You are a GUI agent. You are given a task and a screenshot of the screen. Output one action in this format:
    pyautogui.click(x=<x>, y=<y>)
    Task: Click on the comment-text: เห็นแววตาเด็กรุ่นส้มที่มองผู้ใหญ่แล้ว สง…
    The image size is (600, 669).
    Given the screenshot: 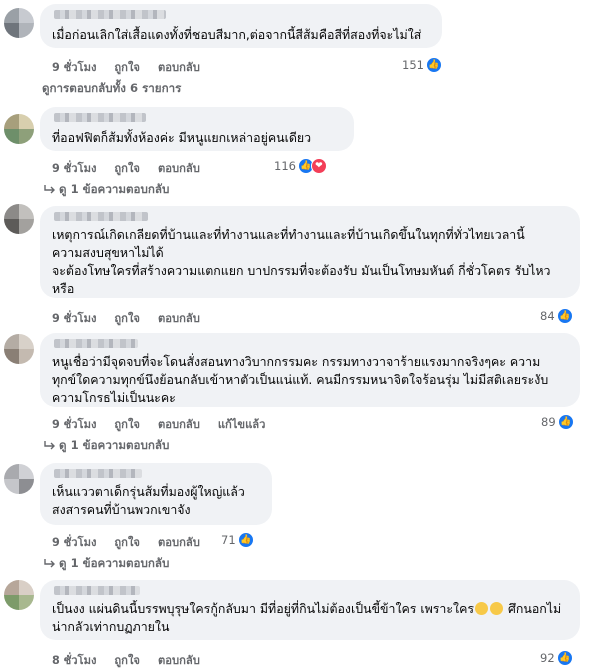 What is the action you would take?
    pyautogui.click(x=148, y=500)
    